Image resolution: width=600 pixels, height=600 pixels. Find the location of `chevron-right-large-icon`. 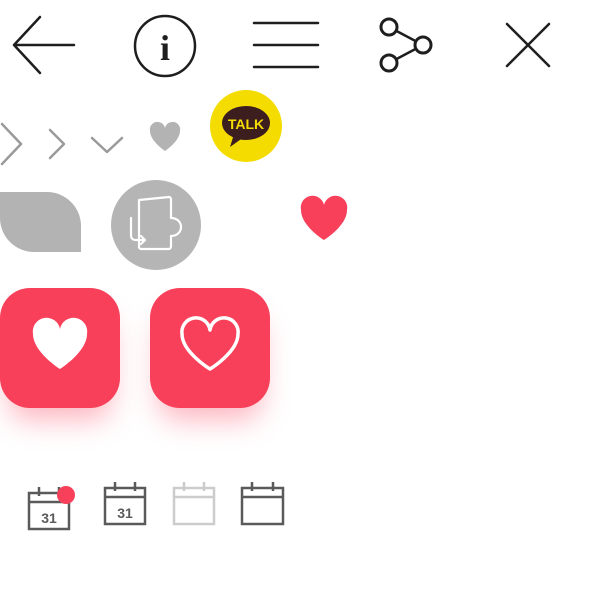

chevron-right-large-icon is located at coordinates (12, 144).